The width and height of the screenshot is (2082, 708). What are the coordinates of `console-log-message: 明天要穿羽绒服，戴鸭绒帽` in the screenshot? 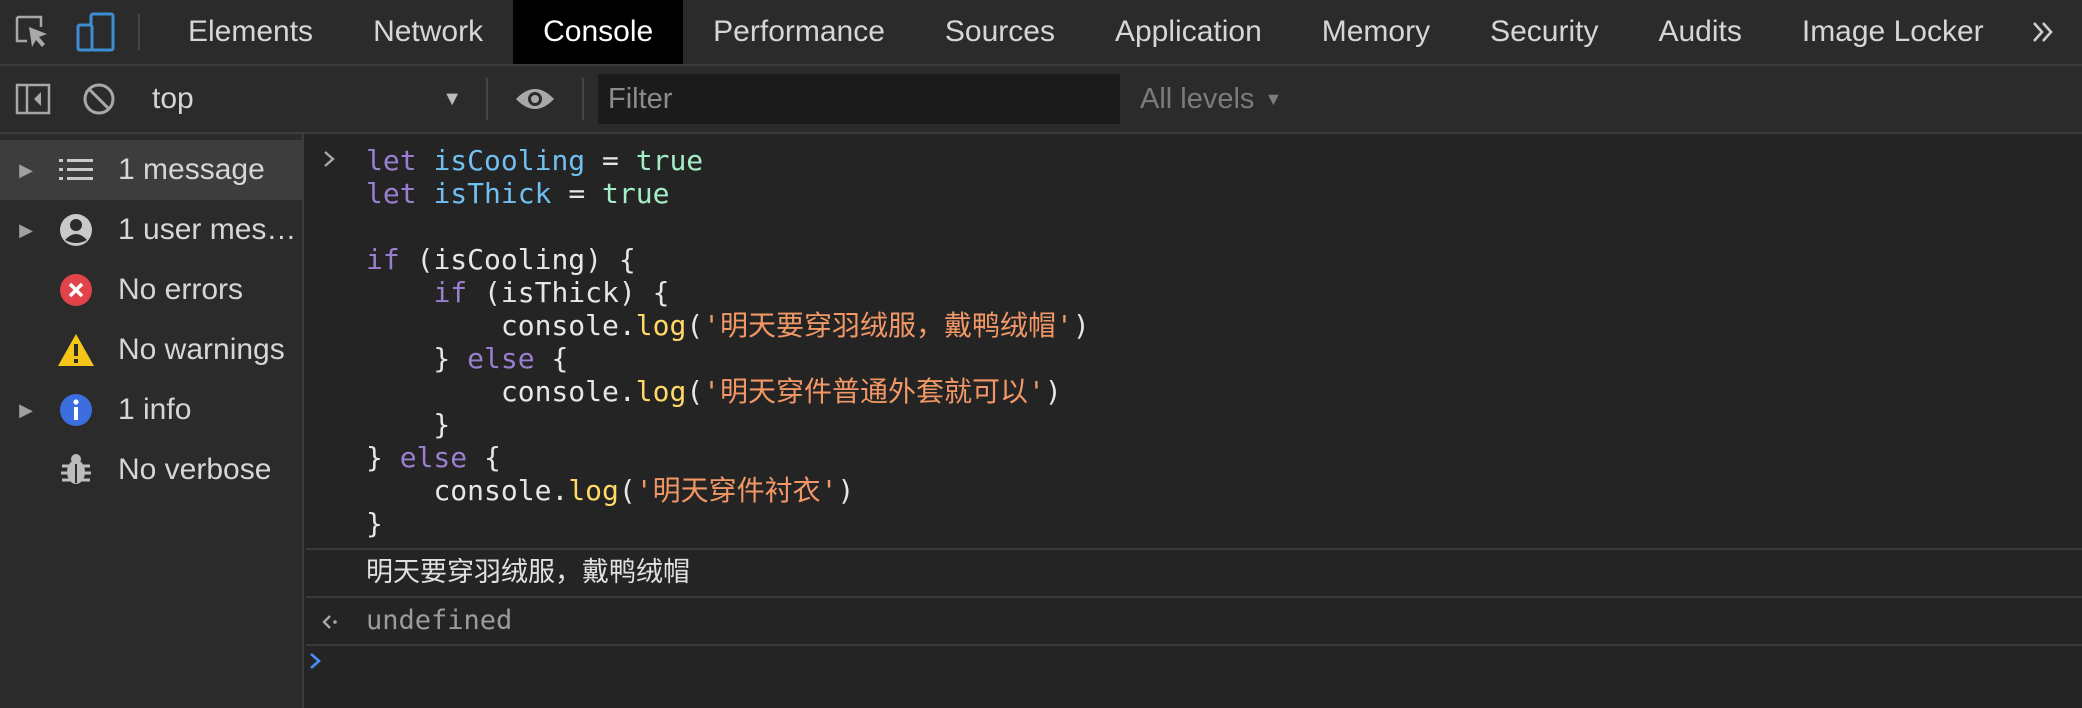 It's located at (1194, 574).